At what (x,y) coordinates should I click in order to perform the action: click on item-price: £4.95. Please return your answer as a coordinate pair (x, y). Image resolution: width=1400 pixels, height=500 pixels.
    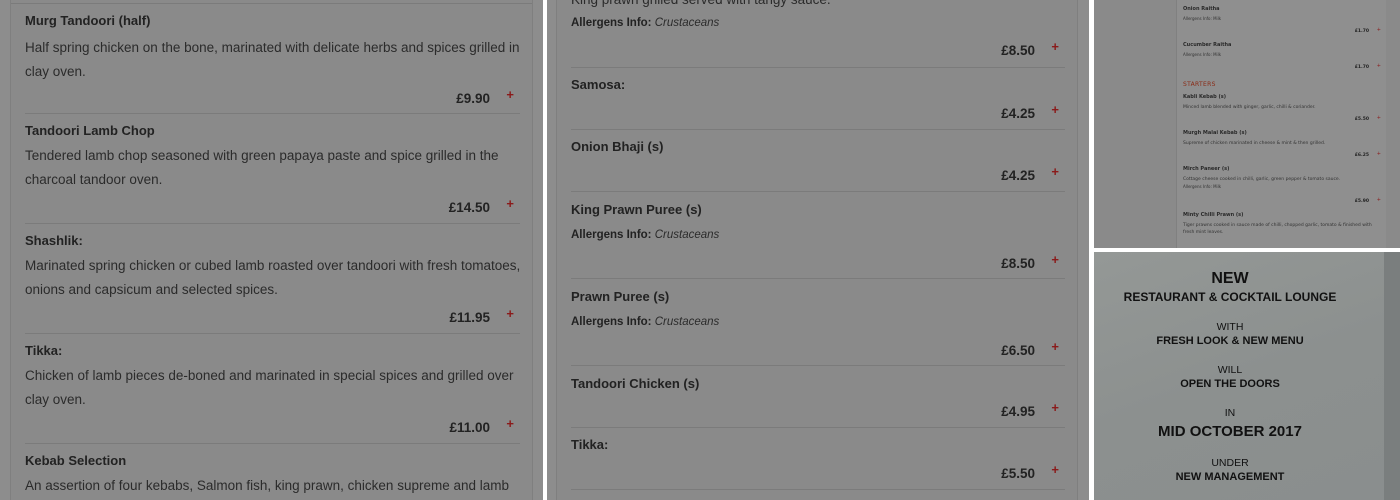
    Looking at the image, I should click on (1018, 411).